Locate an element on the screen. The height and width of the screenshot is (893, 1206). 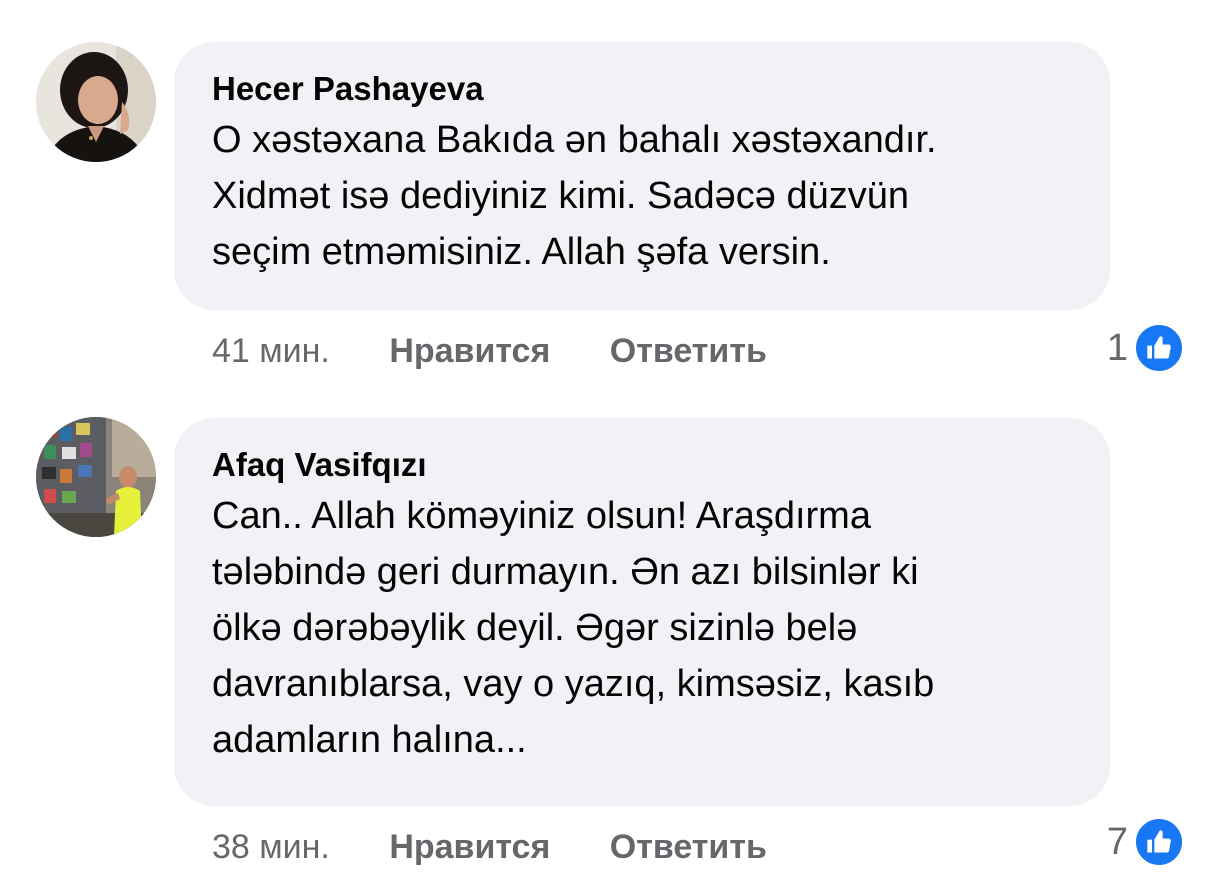
comment-author: Afaq Vasifqızı is located at coordinates (642, 465).